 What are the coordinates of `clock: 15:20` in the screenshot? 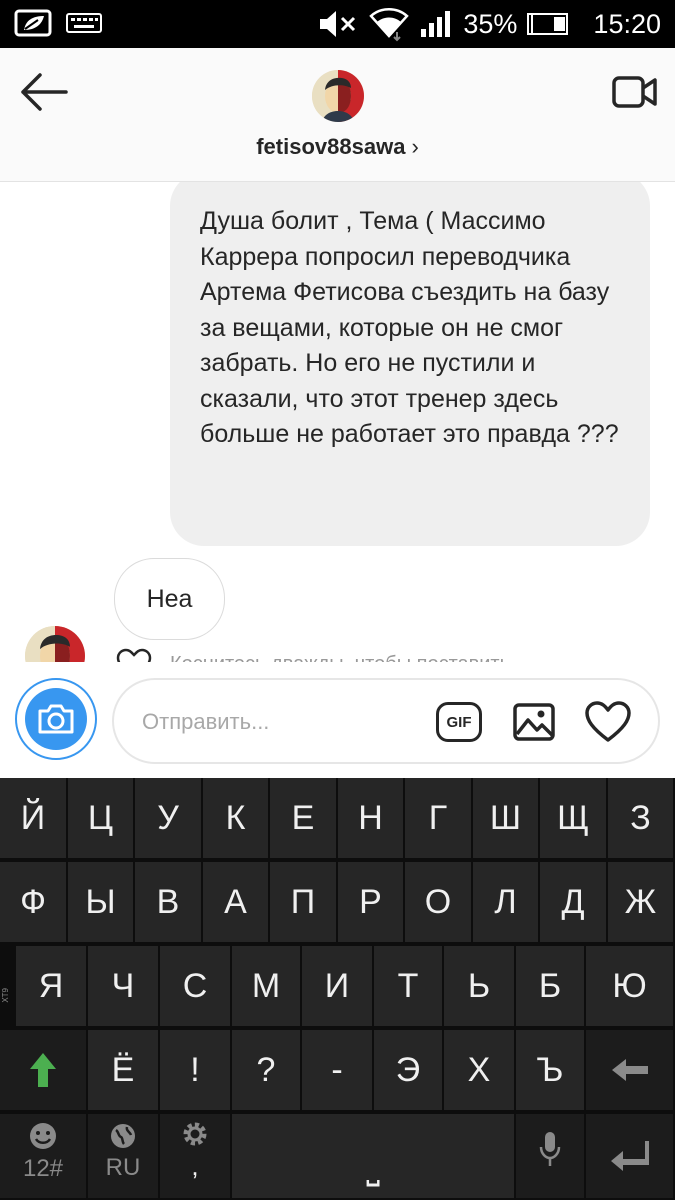 It's located at (627, 23).